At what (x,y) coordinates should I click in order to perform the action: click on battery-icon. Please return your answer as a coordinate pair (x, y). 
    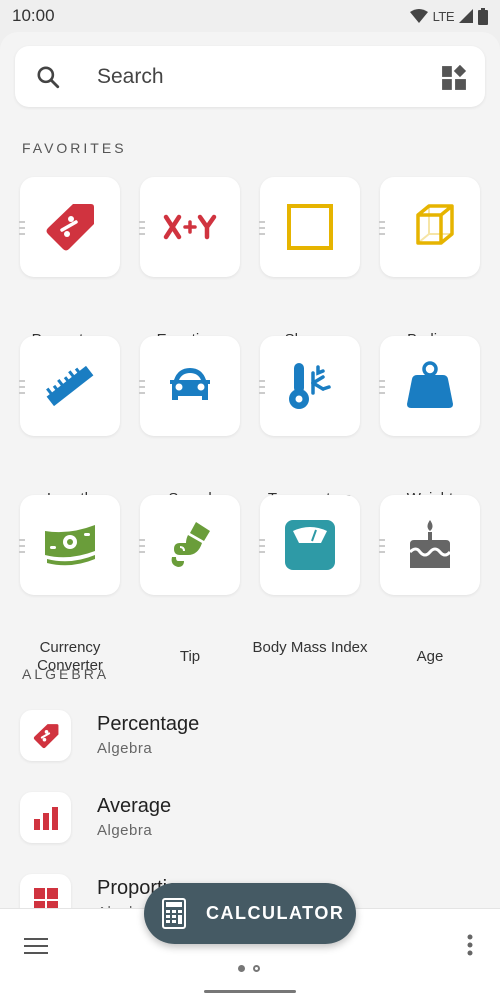
    Looking at the image, I should click on (483, 16).